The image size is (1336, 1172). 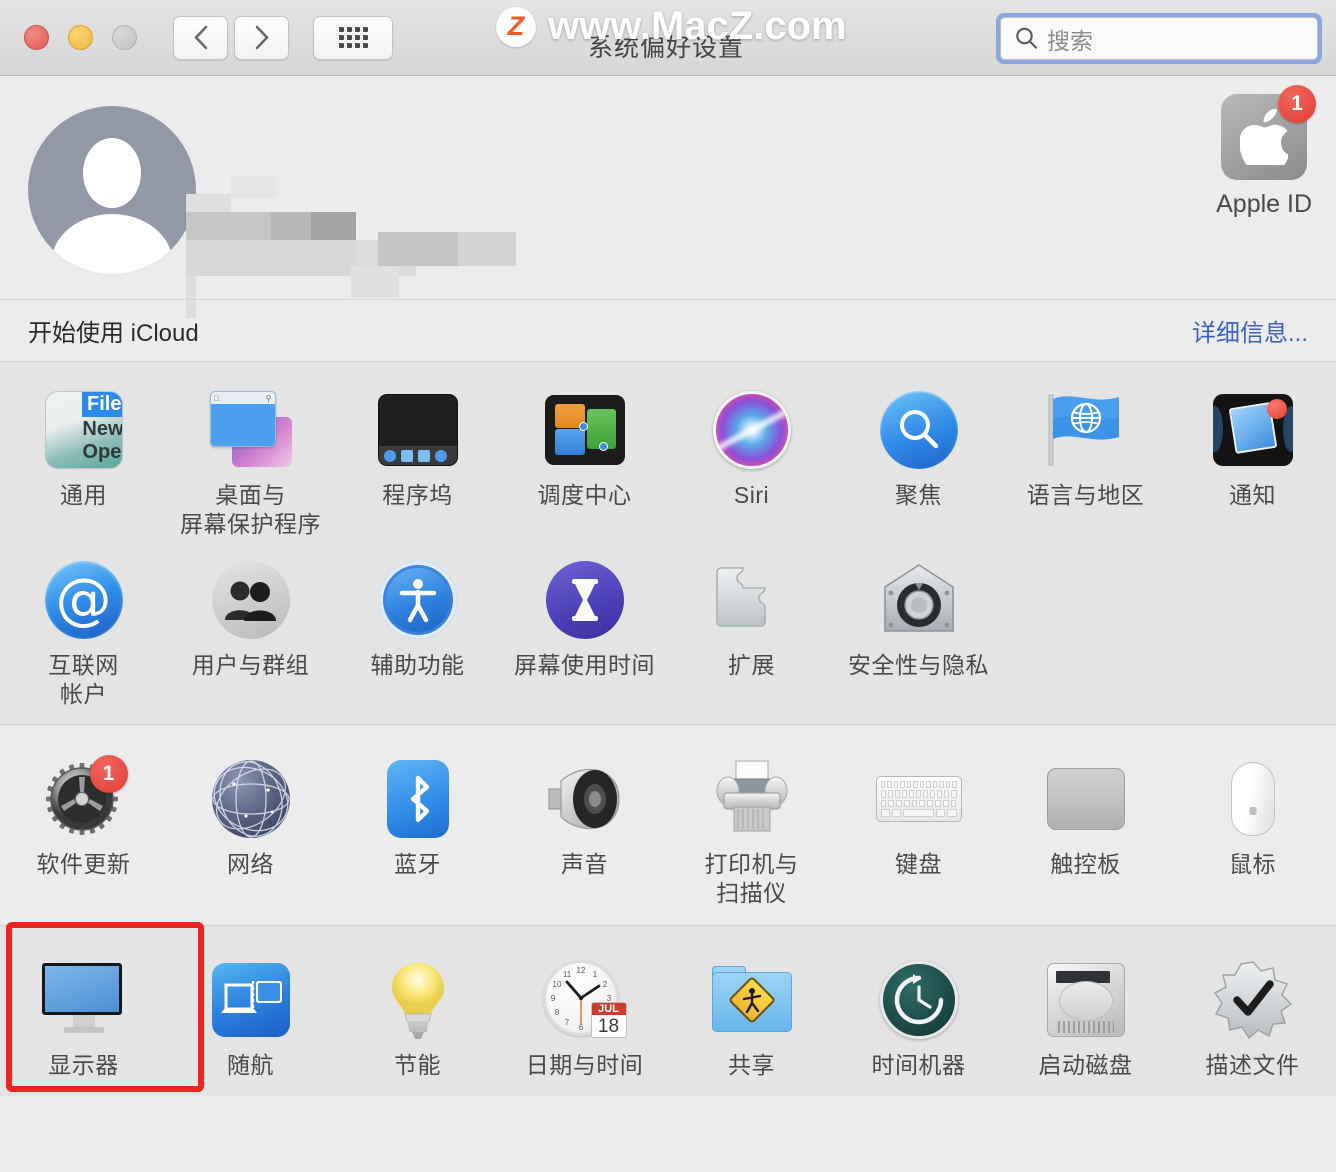 What do you see at coordinates (751, 455) in the screenshot?
I see `pref-item-siri: Siri` at bounding box center [751, 455].